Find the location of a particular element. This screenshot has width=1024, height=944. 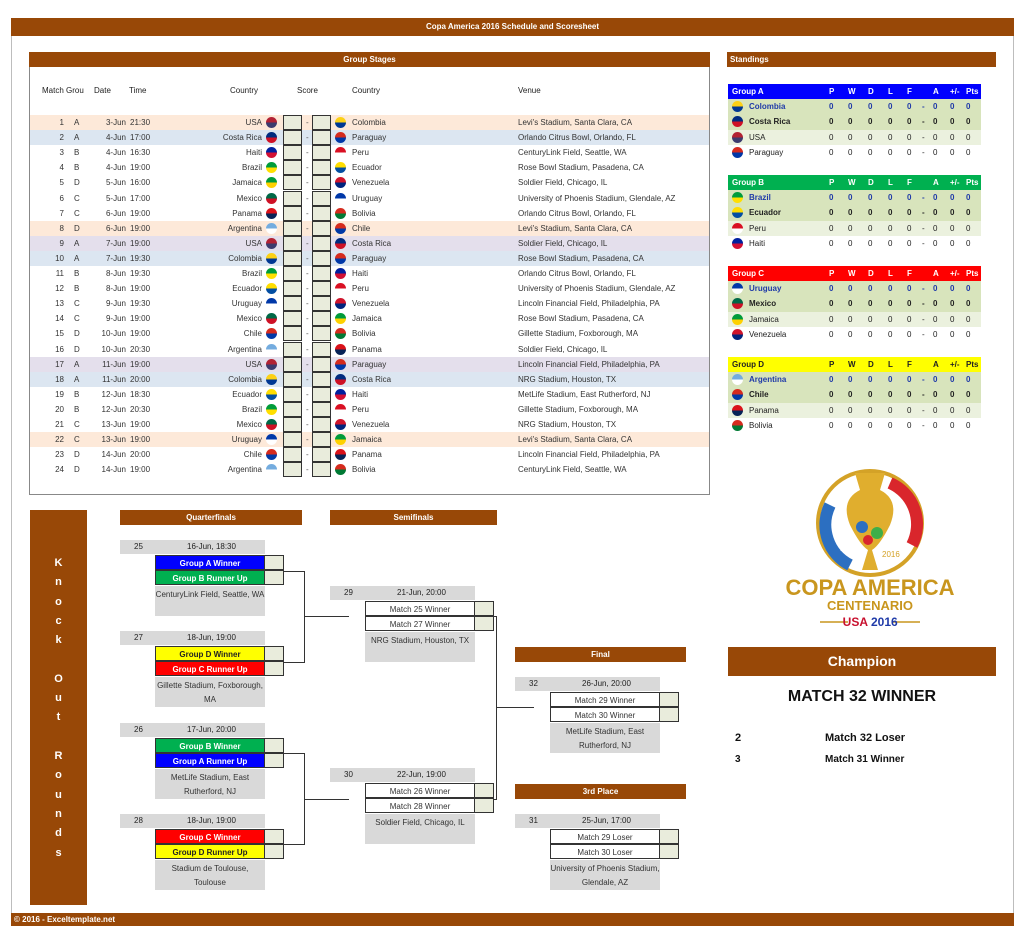

standings-row: USA 0 0 0 0 0-0 0 0 is located at coordinates (854, 137).